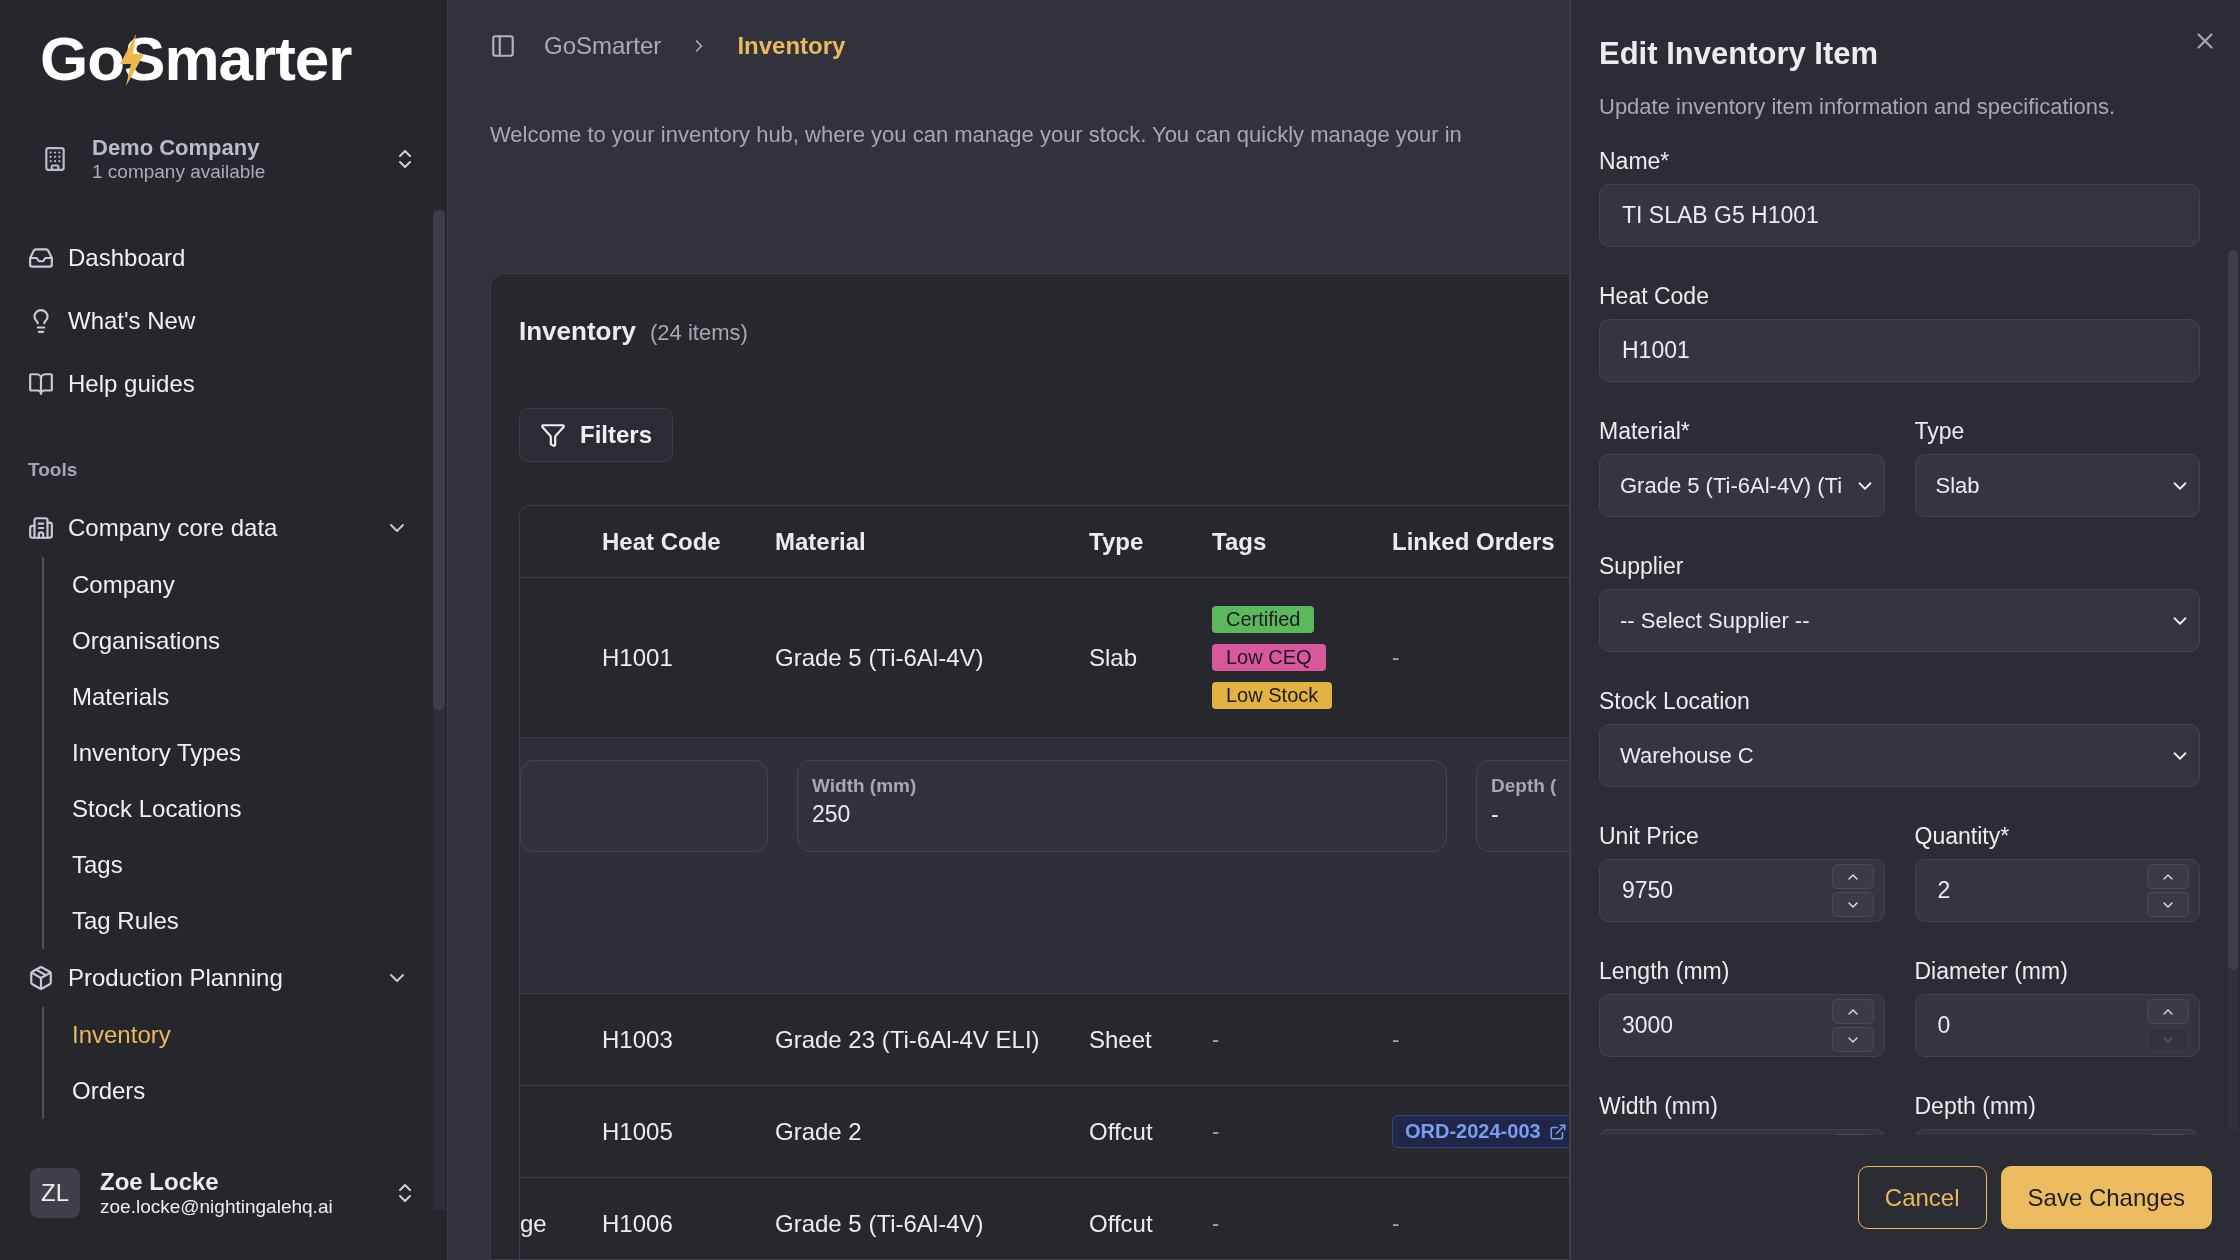 Image resolution: width=2240 pixels, height=1260 pixels. What do you see at coordinates (880, 657) in the screenshot?
I see `table-cell-text: Grade 5 (Ti-6Al-4V)` at bounding box center [880, 657].